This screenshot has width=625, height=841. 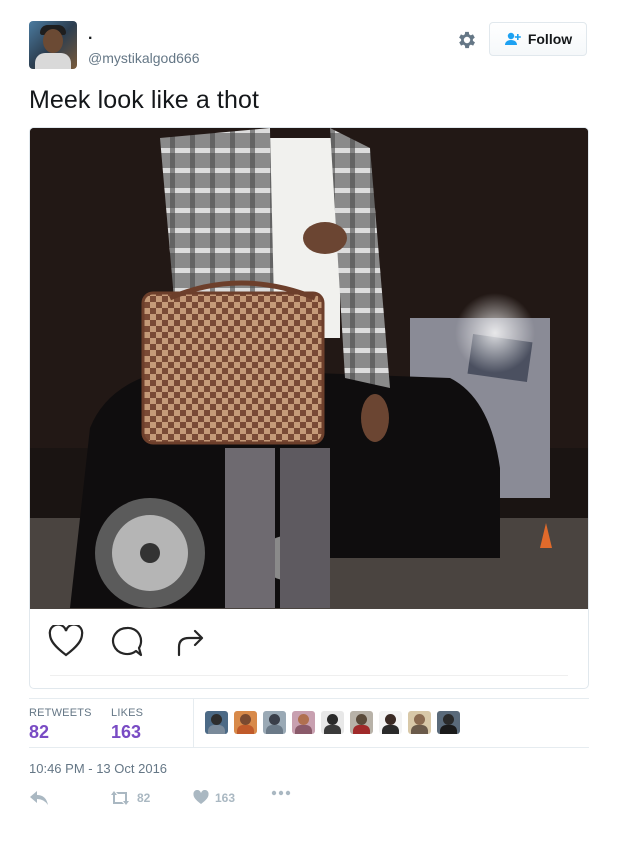 I want to click on engagement-stats: RETWEETS 82 LIKES 163, so click(x=309, y=723).